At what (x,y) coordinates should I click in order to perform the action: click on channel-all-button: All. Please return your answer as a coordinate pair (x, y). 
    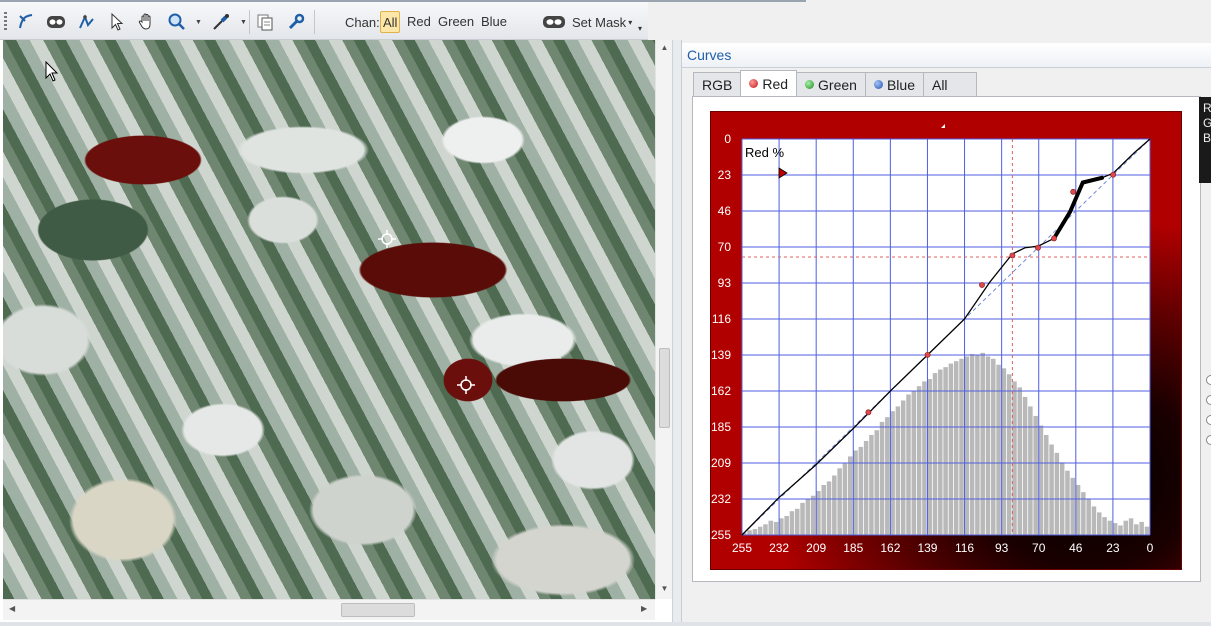
    Looking at the image, I should click on (390, 22).